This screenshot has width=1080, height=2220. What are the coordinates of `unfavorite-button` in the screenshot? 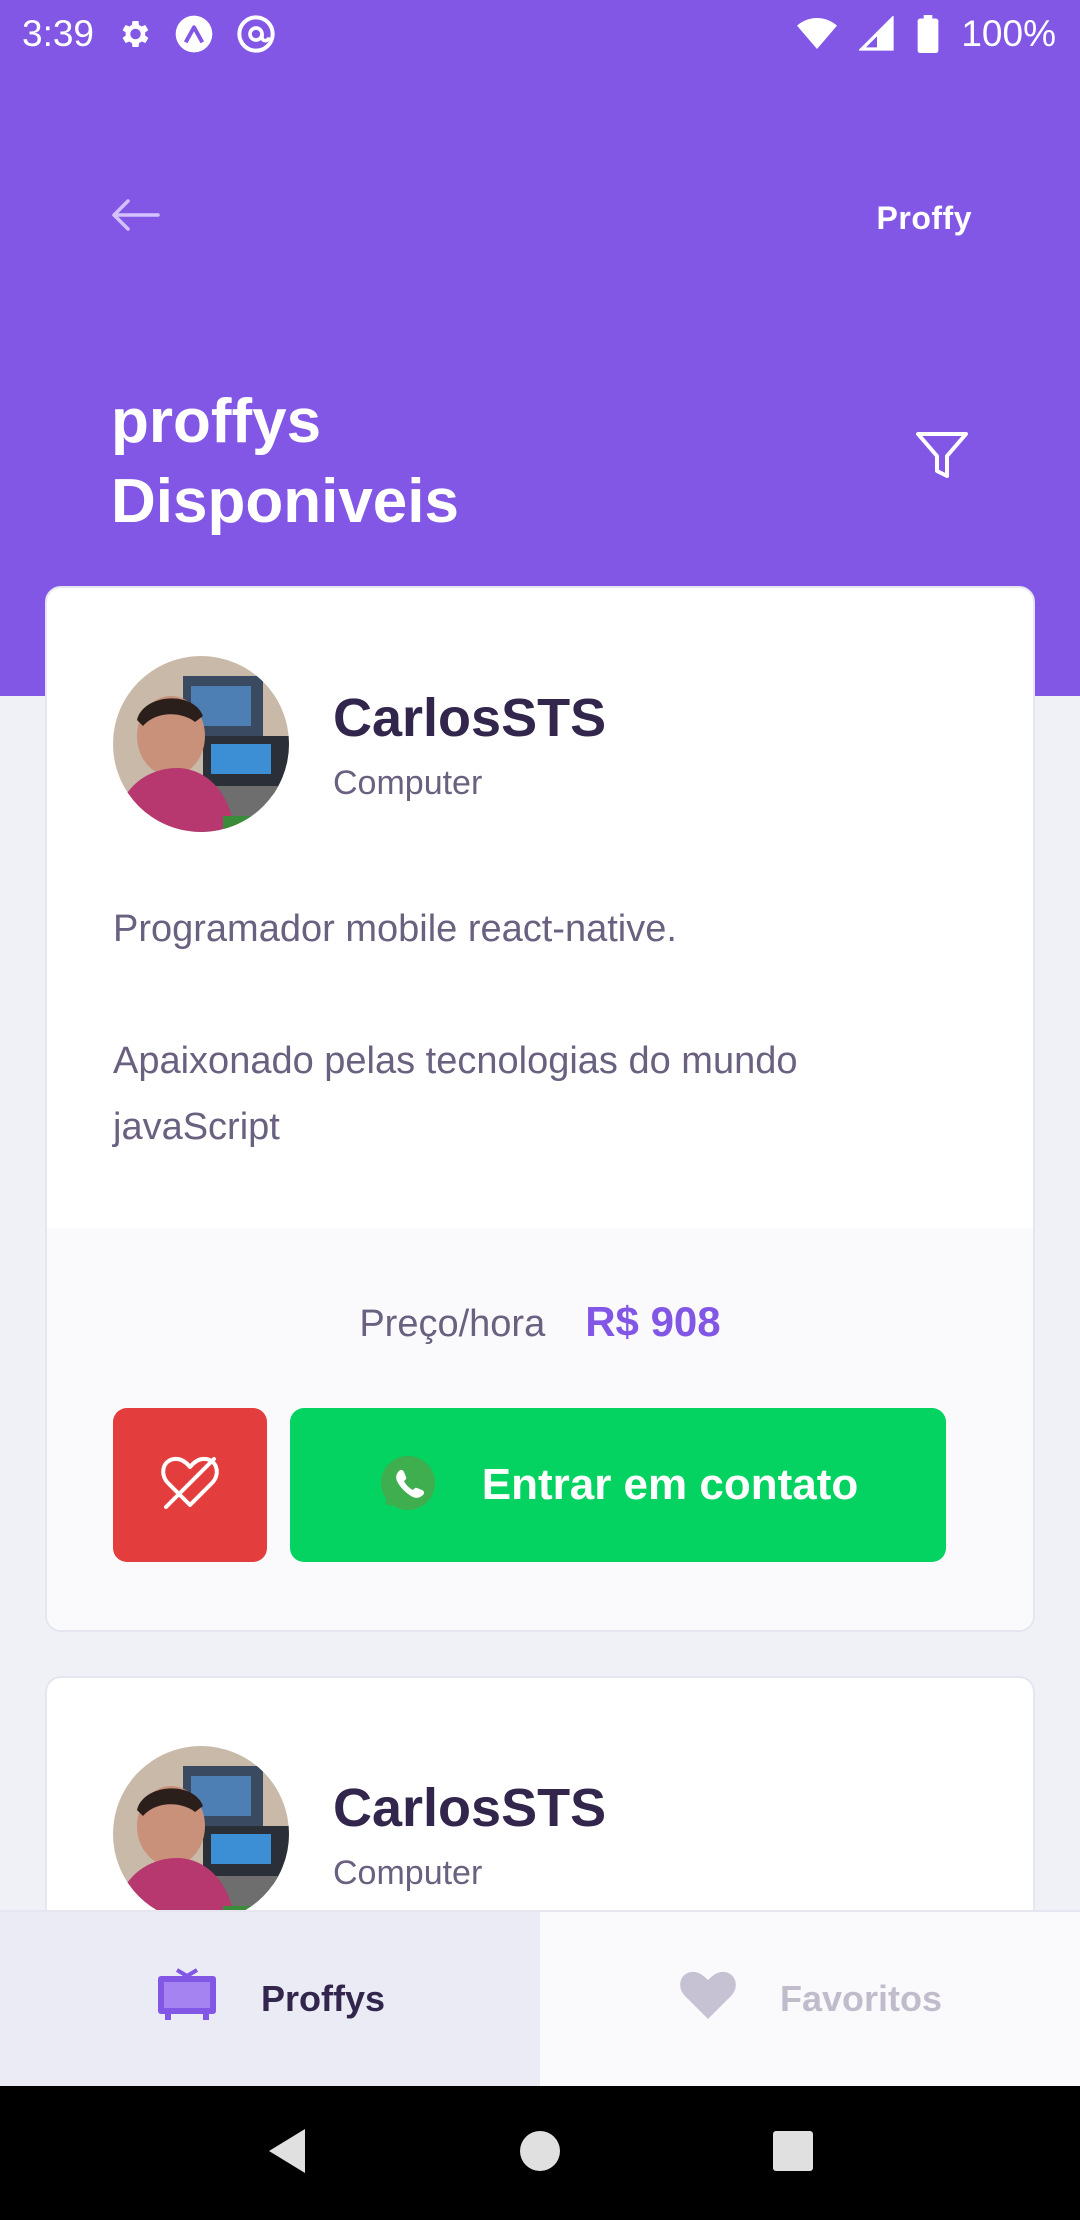 It's located at (190, 1485).